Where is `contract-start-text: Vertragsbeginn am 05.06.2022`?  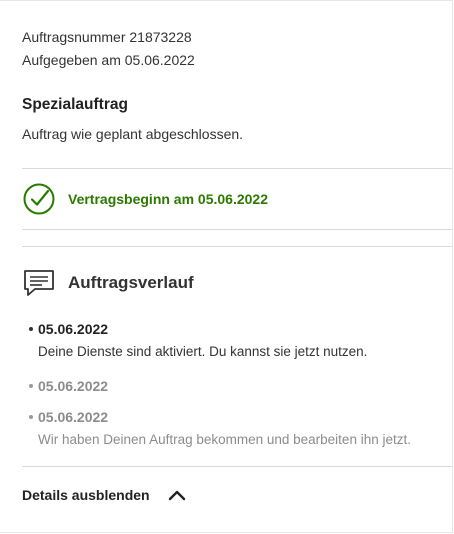
contract-start-text: Vertragsbeginn am 05.06.2022 is located at coordinates (168, 199).